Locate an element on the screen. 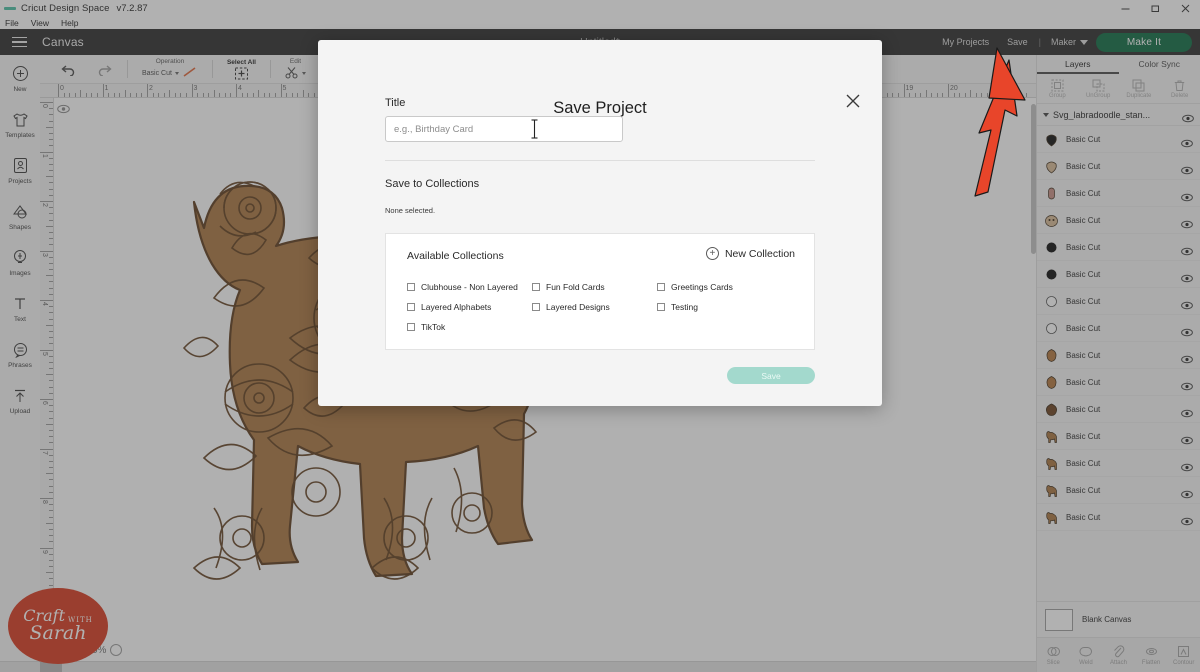 Image resolution: width=1200 pixels, height=672 pixels. text-cursor-icon is located at coordinates (534, 129).